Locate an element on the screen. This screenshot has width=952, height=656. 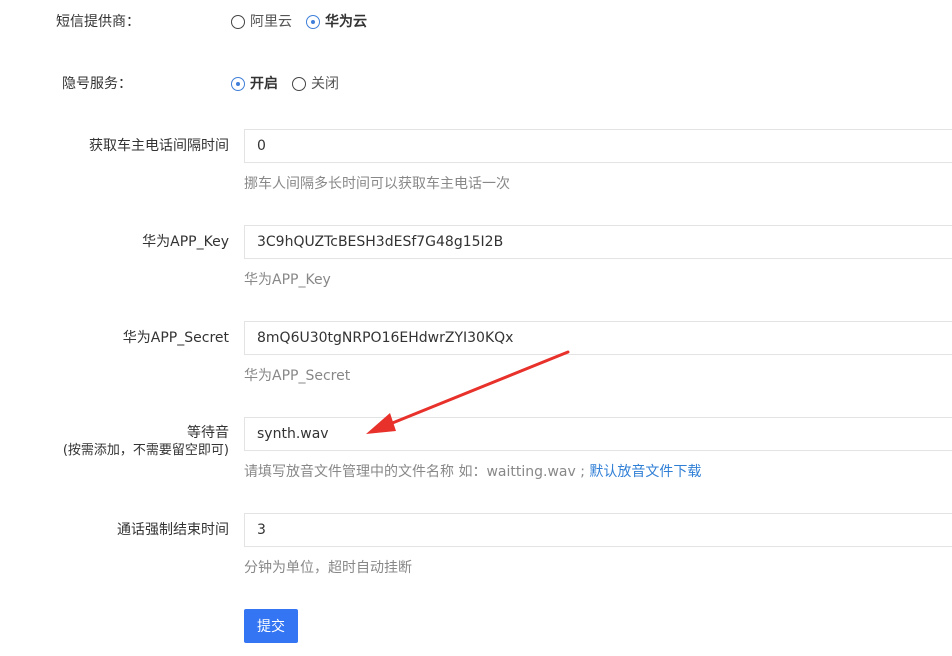
waiting-tone-sublabel: (按需添加，不需要留空即可) is located at coordinates (145, 450).